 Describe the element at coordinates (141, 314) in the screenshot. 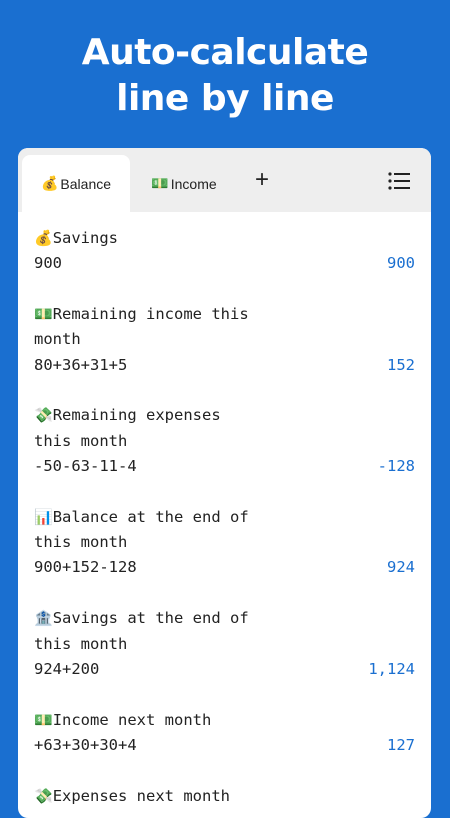

I see `entry-label: 💵Remaining income this` at that location.